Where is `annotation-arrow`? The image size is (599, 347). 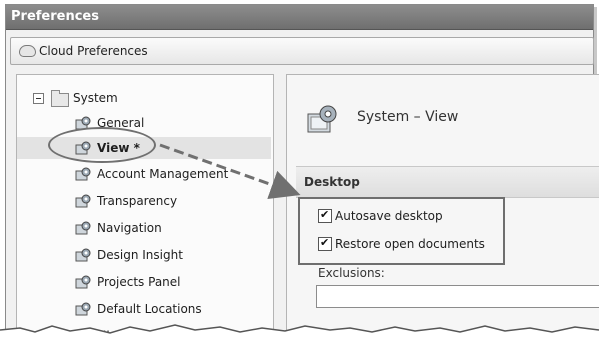
annotation-arrow is located at coordinates (230, 171).